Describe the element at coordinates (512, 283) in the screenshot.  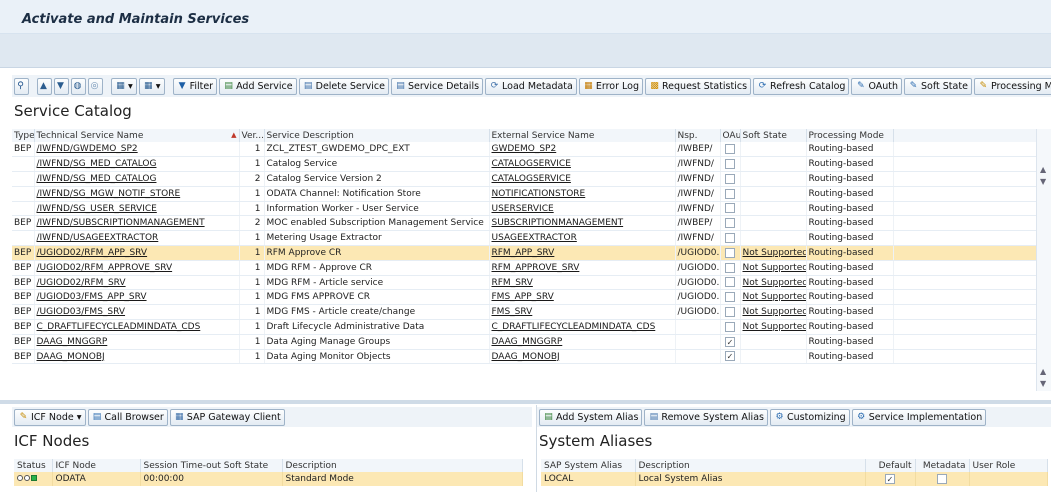
I see `external-name-cell-text: RFM_SRV` at that location.